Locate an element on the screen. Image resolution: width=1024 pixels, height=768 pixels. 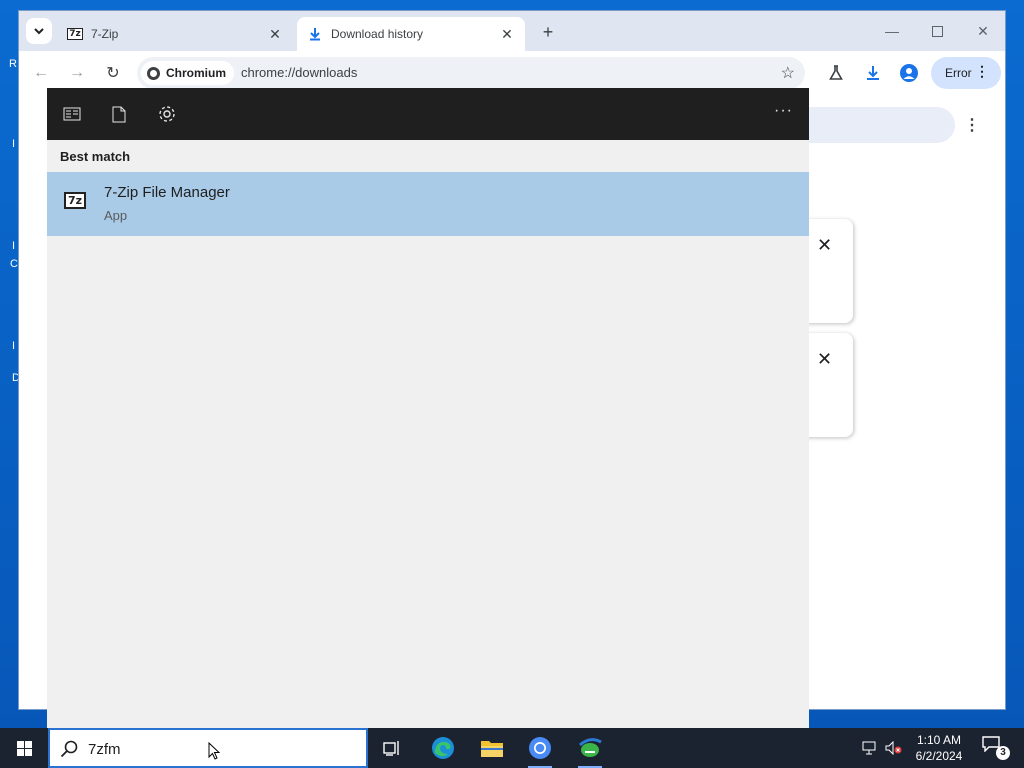
clock-date: 6/2/2024 is located at coordinates (939, 756).